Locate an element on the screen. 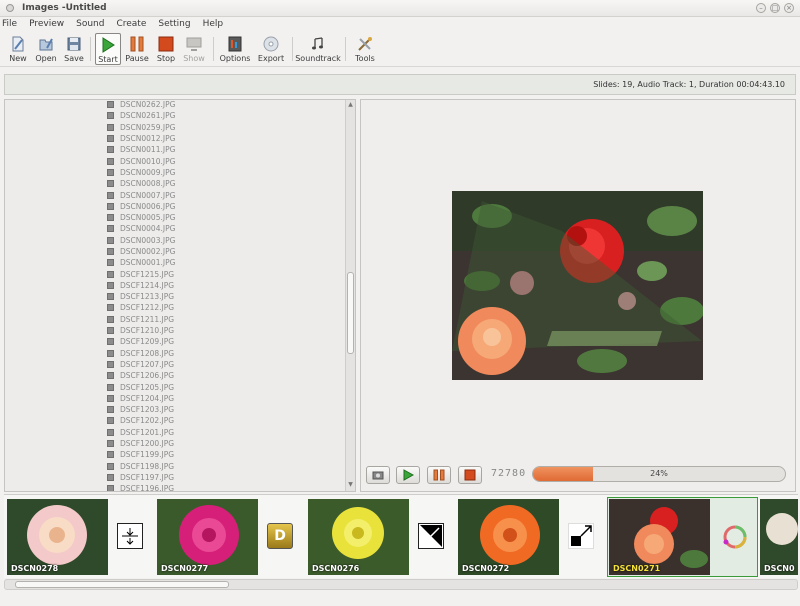  file-list-item: DSCN0002.JPG is located at coordinates (141, 251).